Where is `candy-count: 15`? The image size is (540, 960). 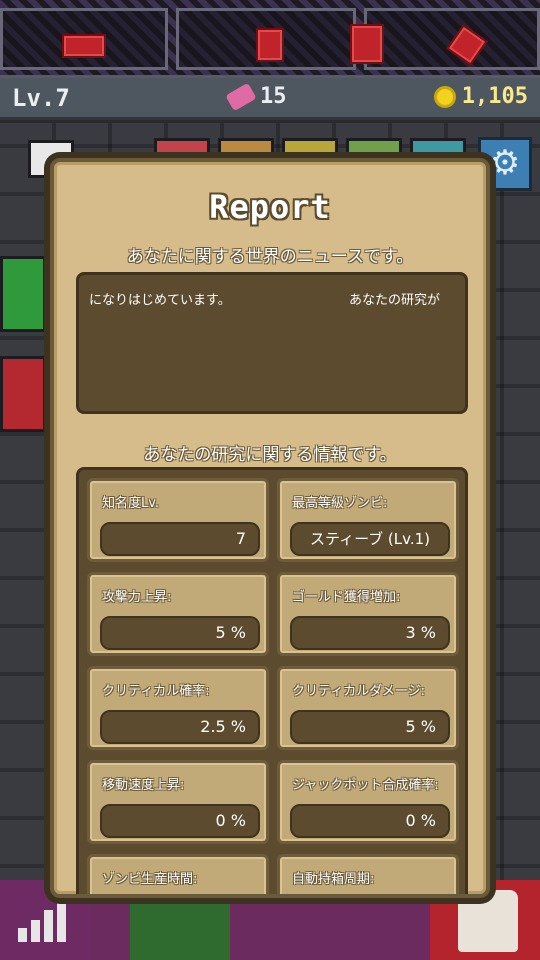 candy-count: 15 is located at coordinates (273, 96).